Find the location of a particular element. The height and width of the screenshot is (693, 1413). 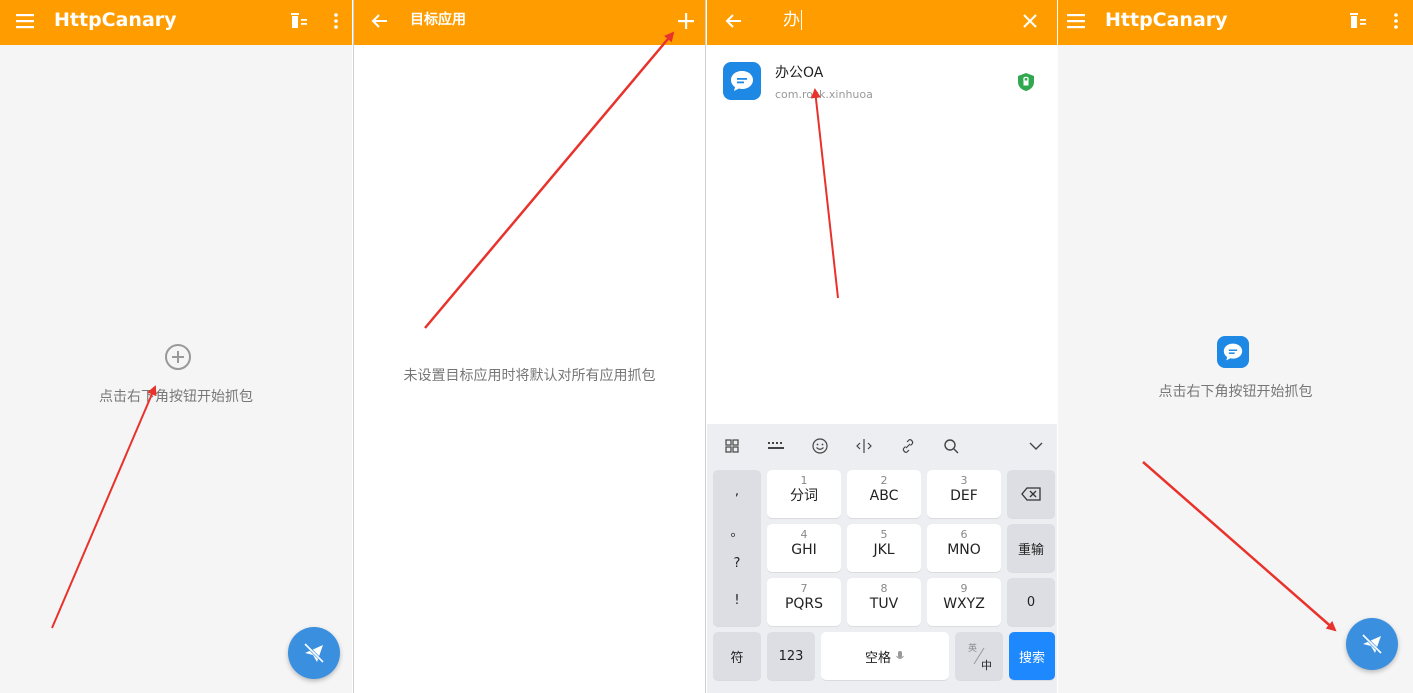

space-label: 空格 is located at coordinates (877, 658).